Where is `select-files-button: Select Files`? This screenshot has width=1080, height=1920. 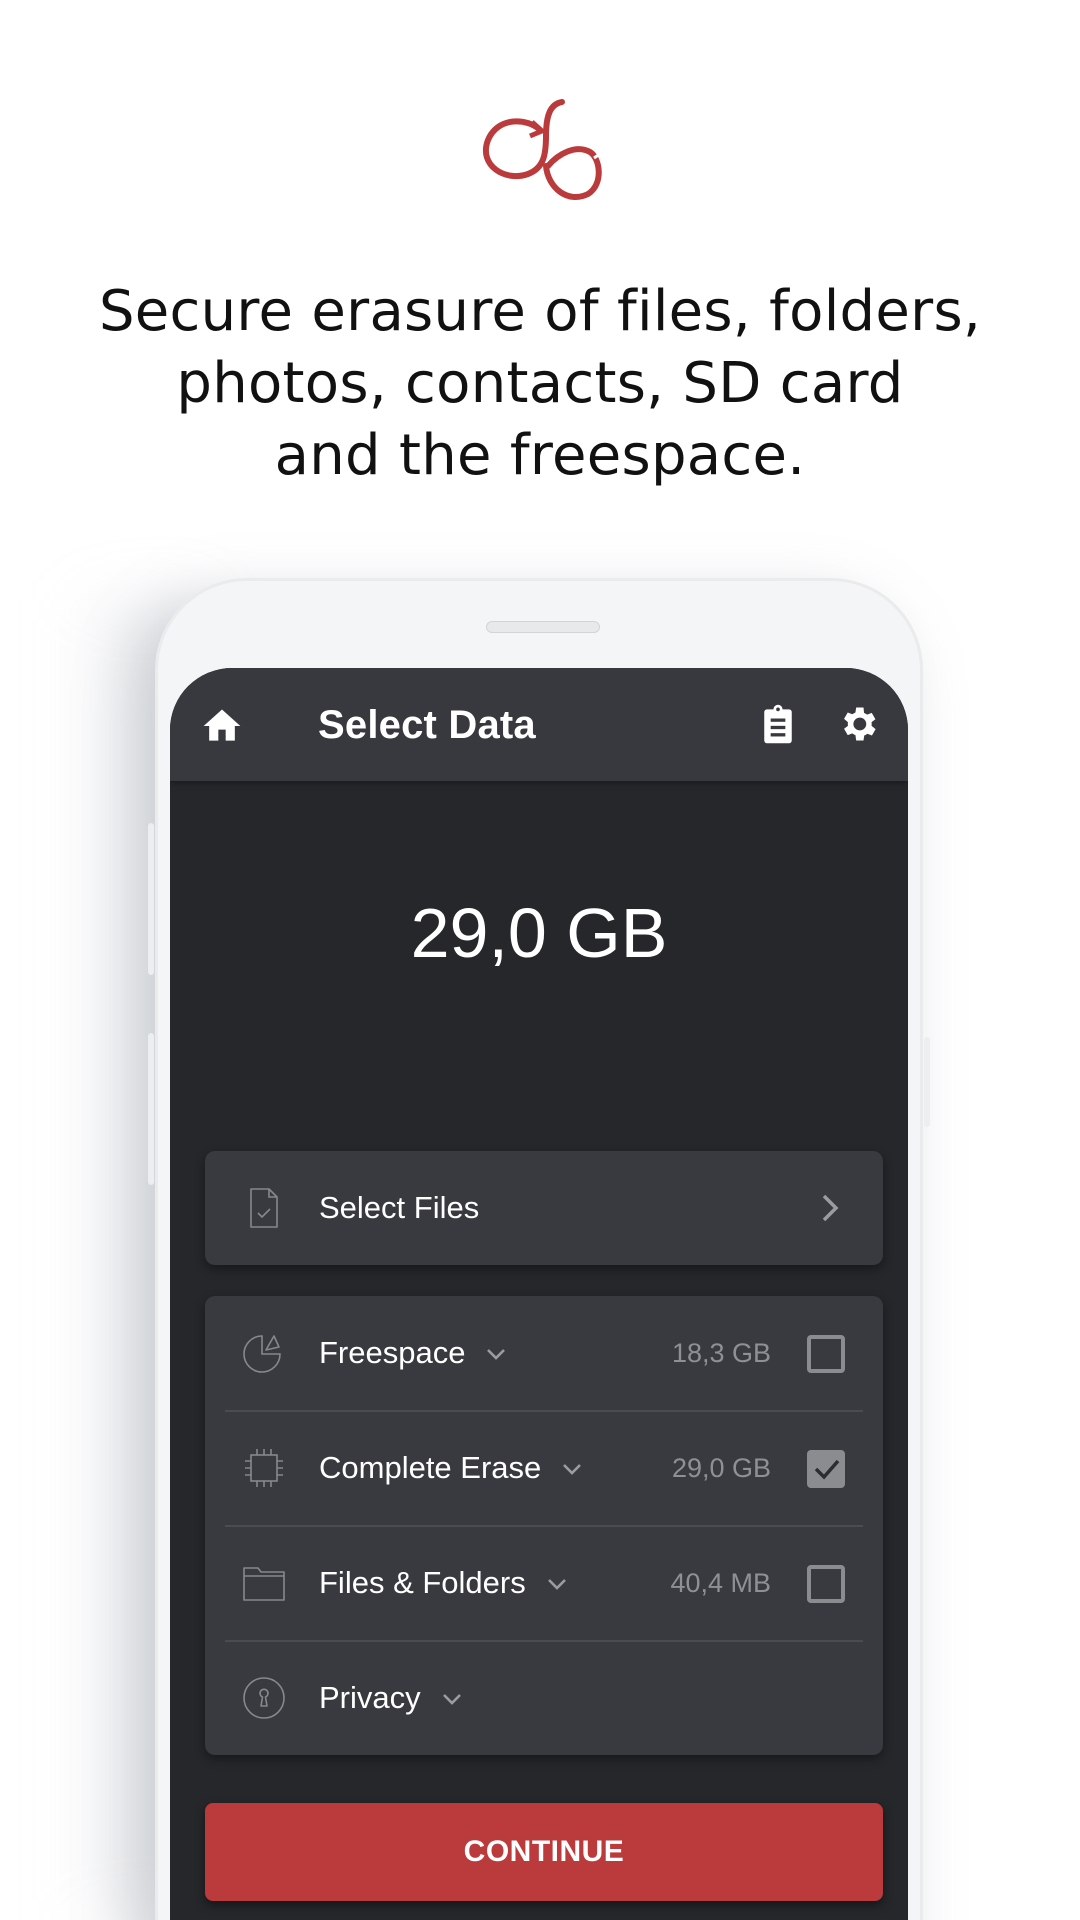 select-files-button: Select Files is located at coordinates (544, 1208).